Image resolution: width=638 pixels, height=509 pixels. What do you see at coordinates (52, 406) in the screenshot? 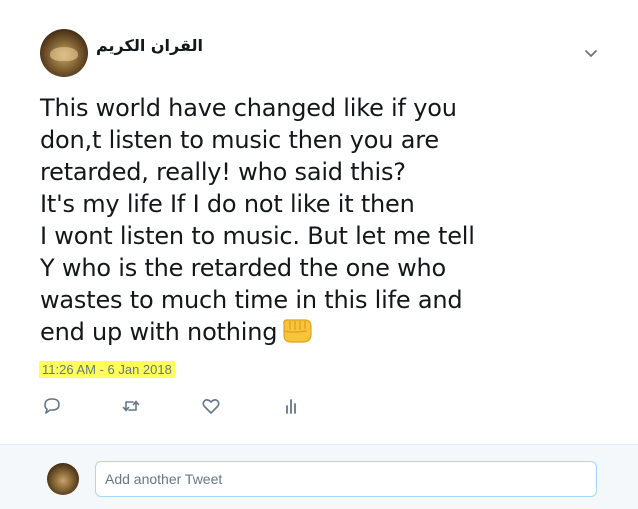
I see `reply-icon` at bounding box center [52, 406].